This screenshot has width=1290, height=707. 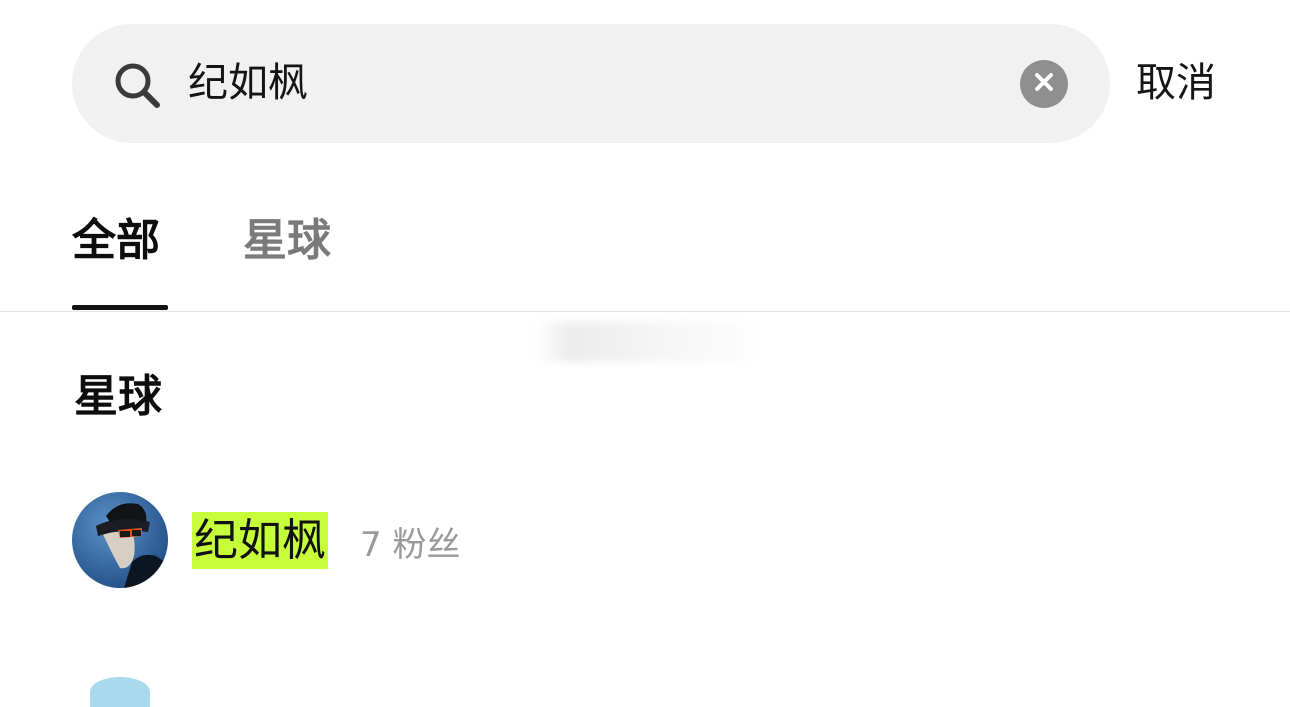 What do you see at coordinates (120, 307) in the screenshot?
I see `active-tab-indicator` at bounding box center [120, 307].